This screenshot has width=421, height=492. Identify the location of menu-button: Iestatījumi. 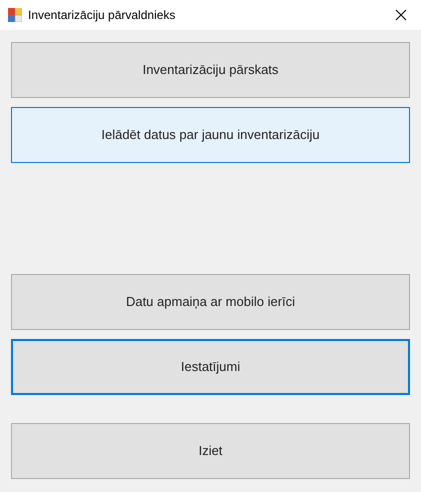
(210, 367).